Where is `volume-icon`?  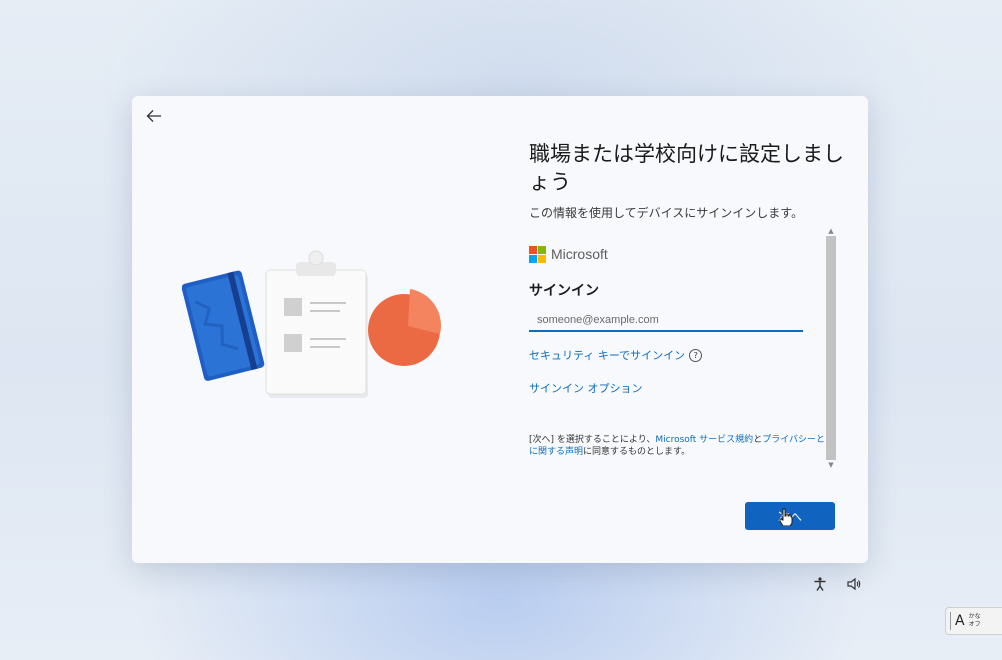
volume-icon is located at coordinates (854, 584).